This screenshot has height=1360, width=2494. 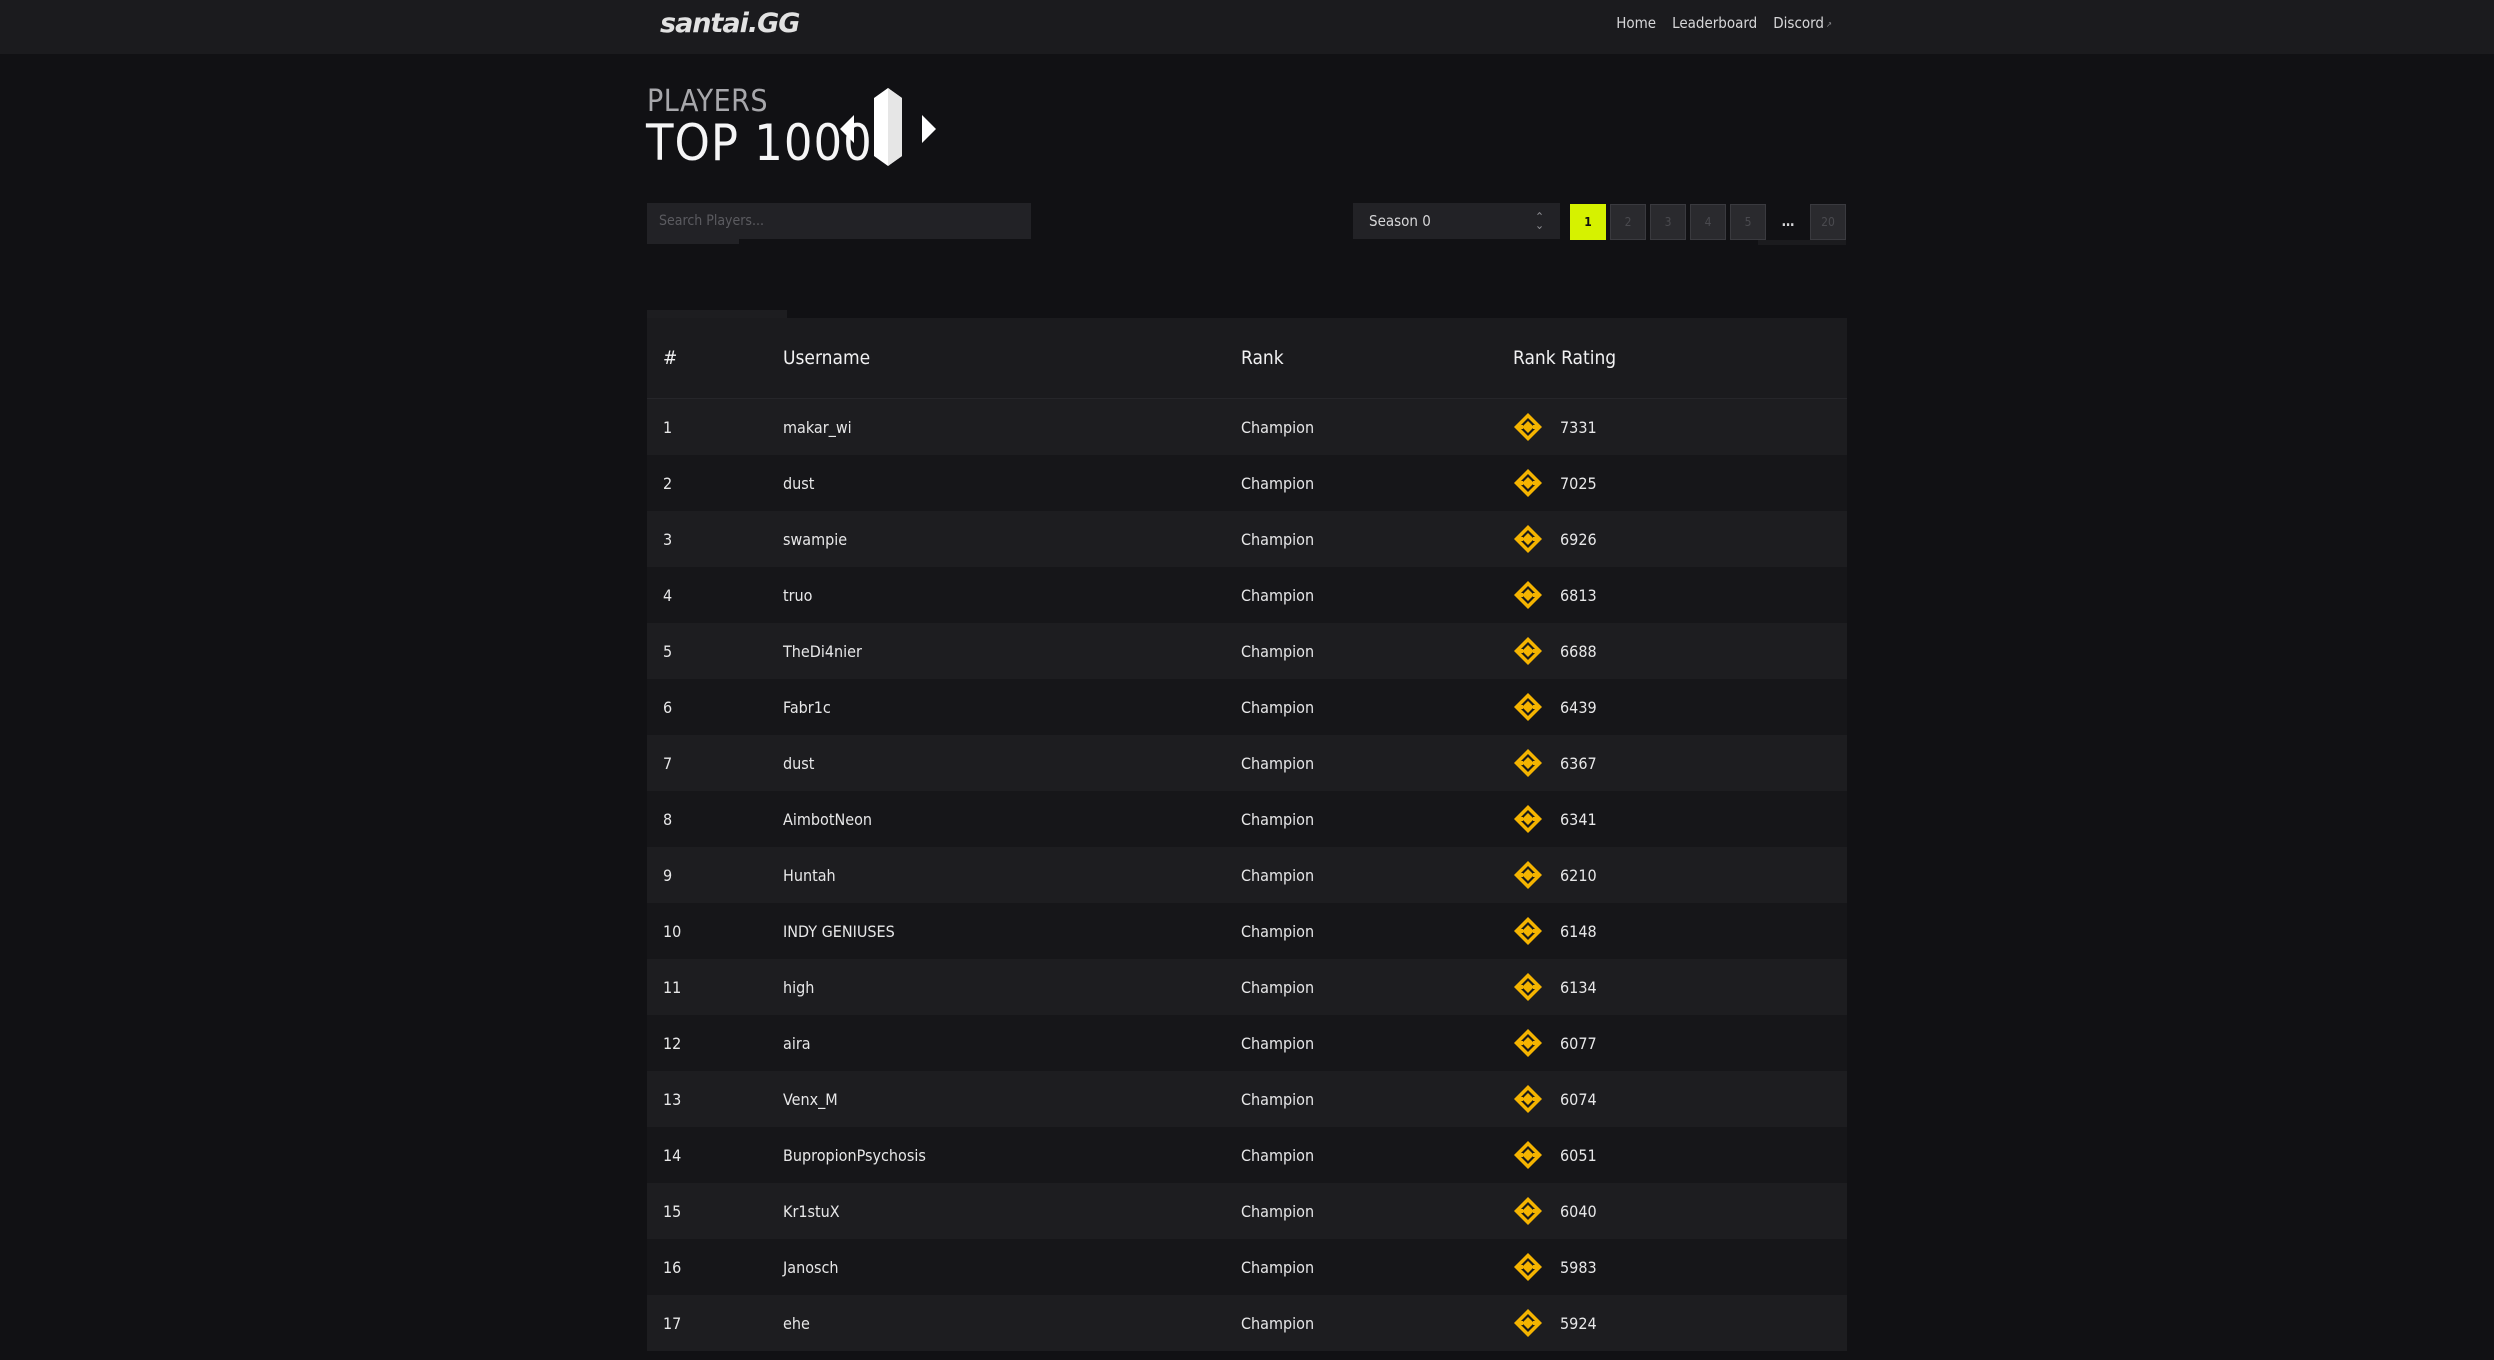 I want to click on column-header-rank: Rank, so click(x=1377, y=358).